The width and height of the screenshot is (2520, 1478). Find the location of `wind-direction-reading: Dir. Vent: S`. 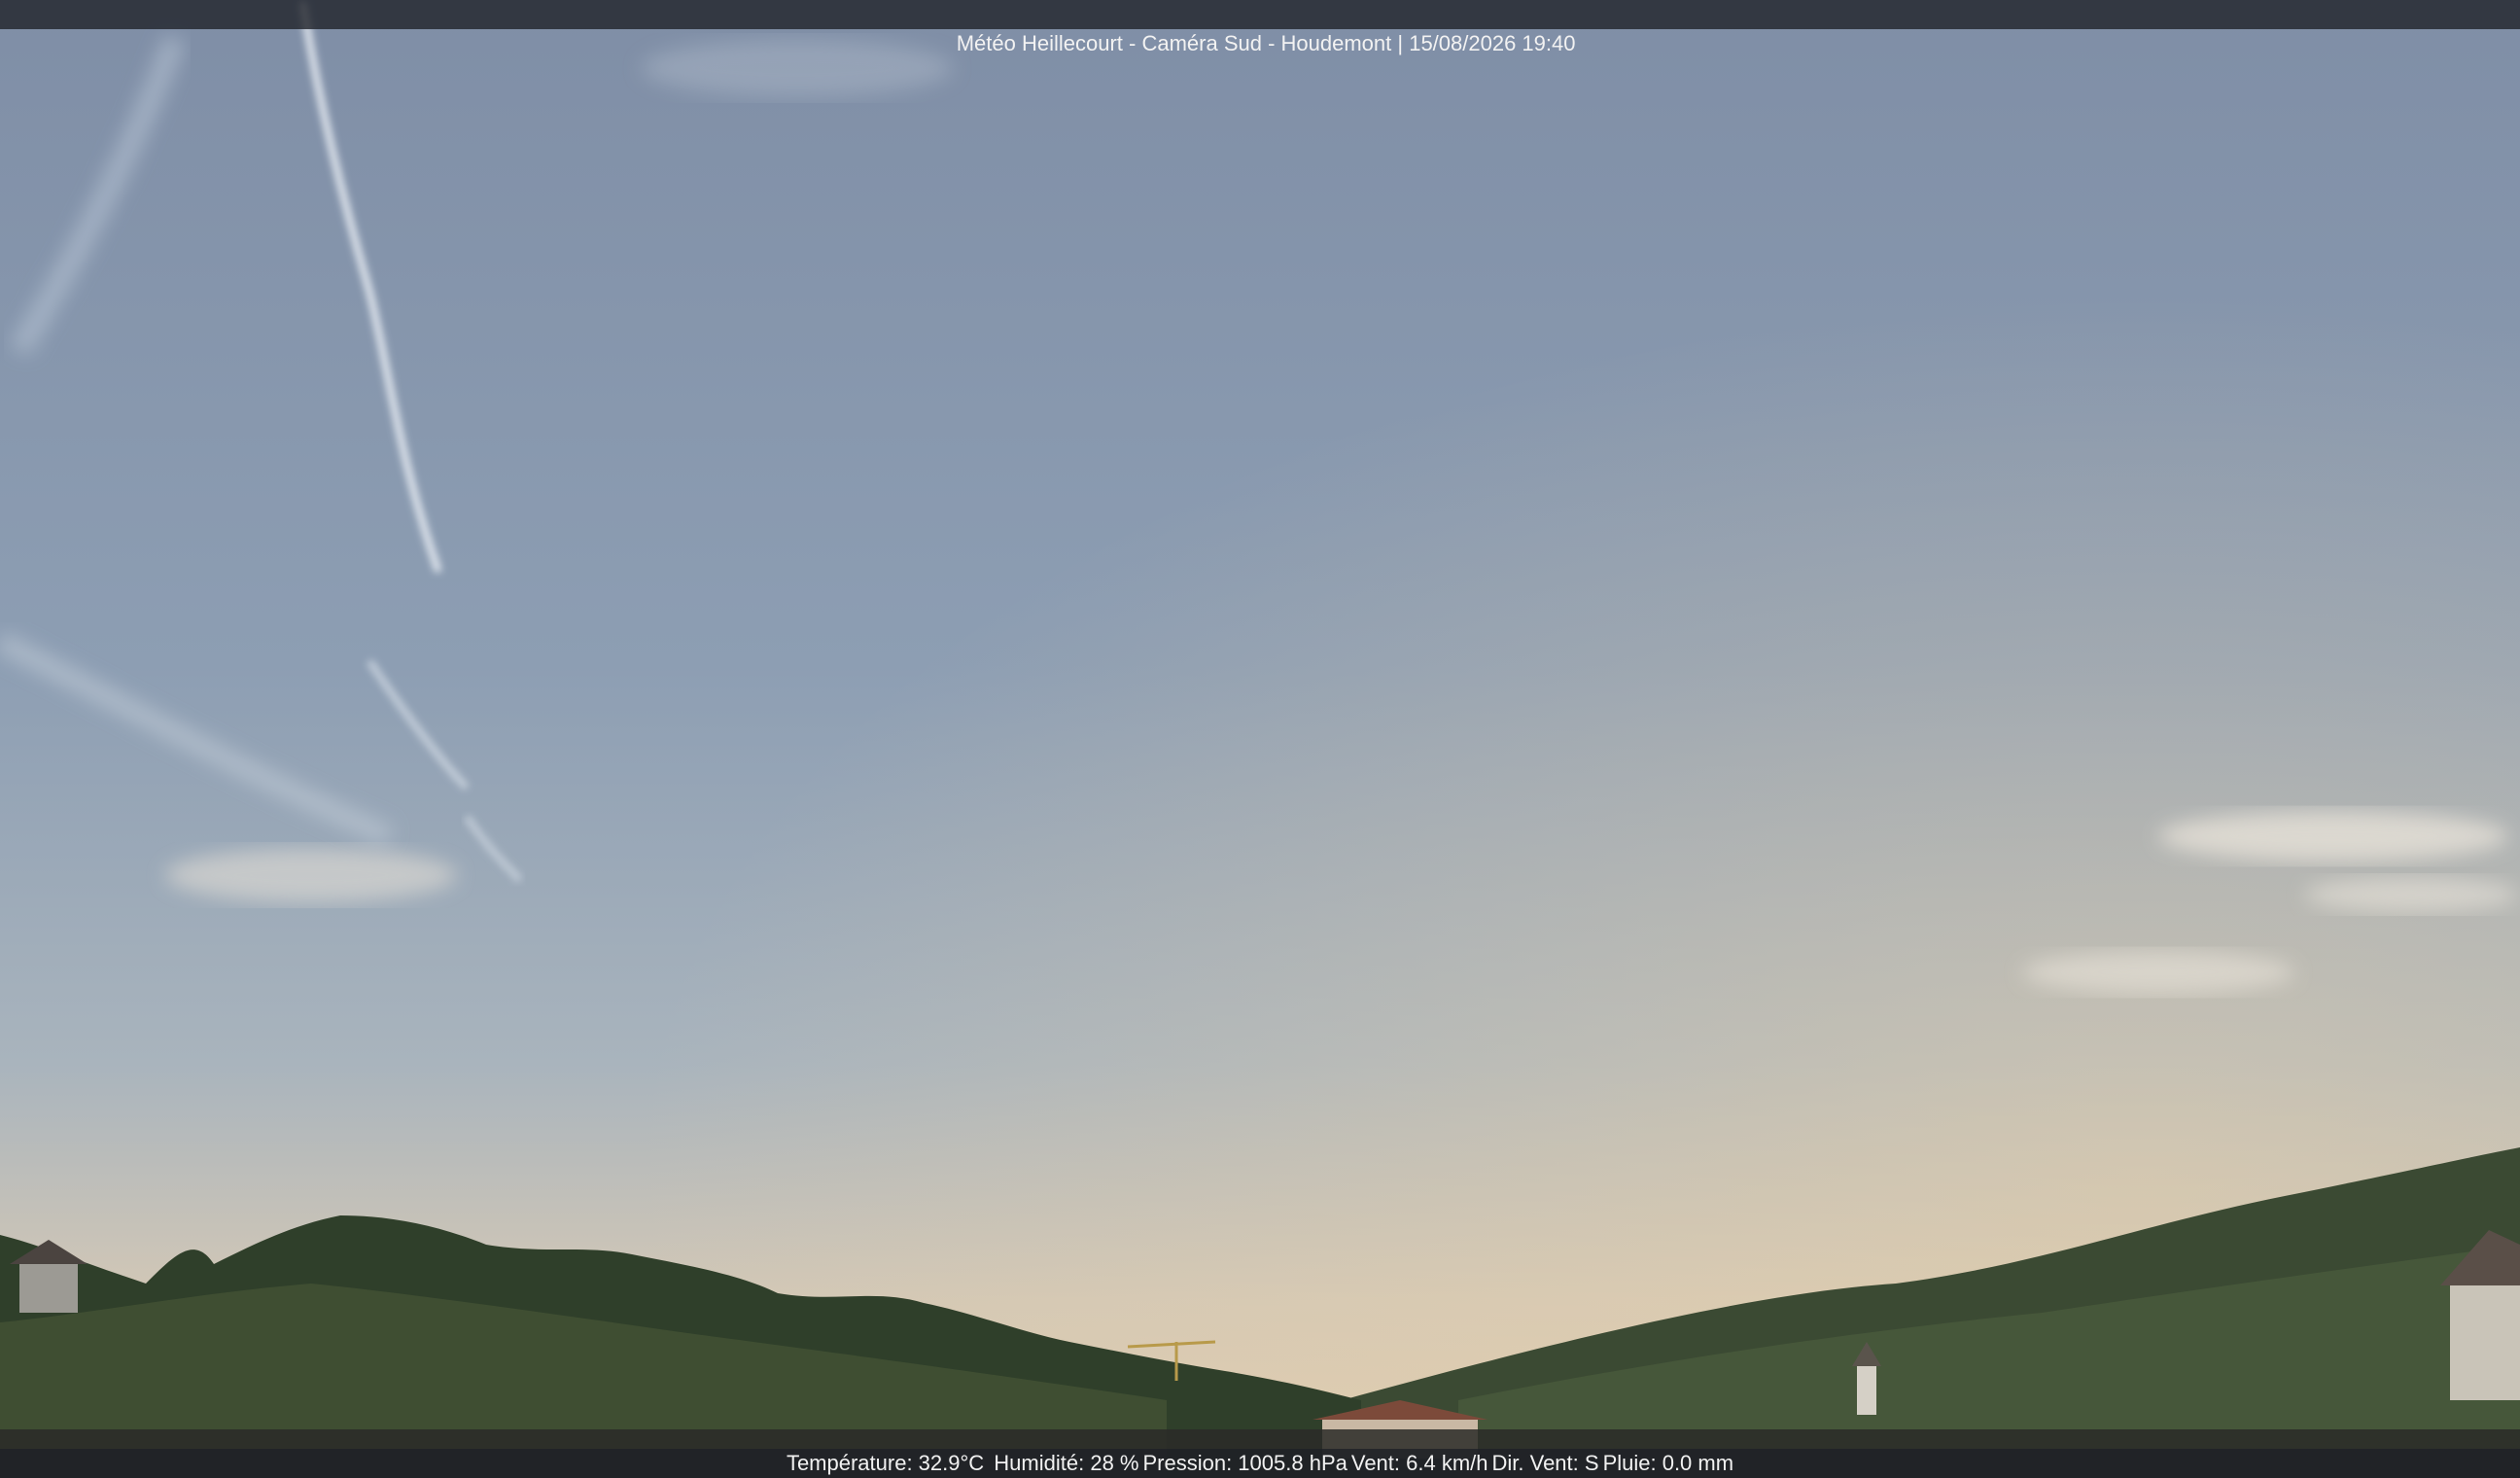

wind-direction-reading: Dir. Vent: S is located at coordinates (1545, 1463).